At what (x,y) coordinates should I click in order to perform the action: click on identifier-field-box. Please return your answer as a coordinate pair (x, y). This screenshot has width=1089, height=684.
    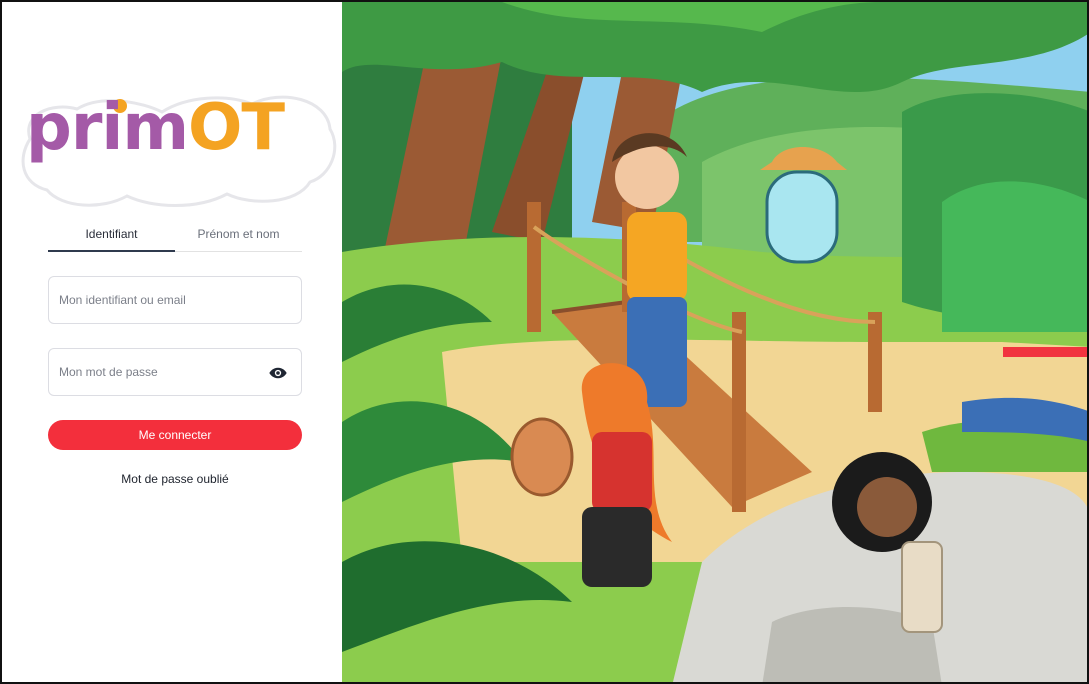
    Looking at the image, I should click on (175, 300).